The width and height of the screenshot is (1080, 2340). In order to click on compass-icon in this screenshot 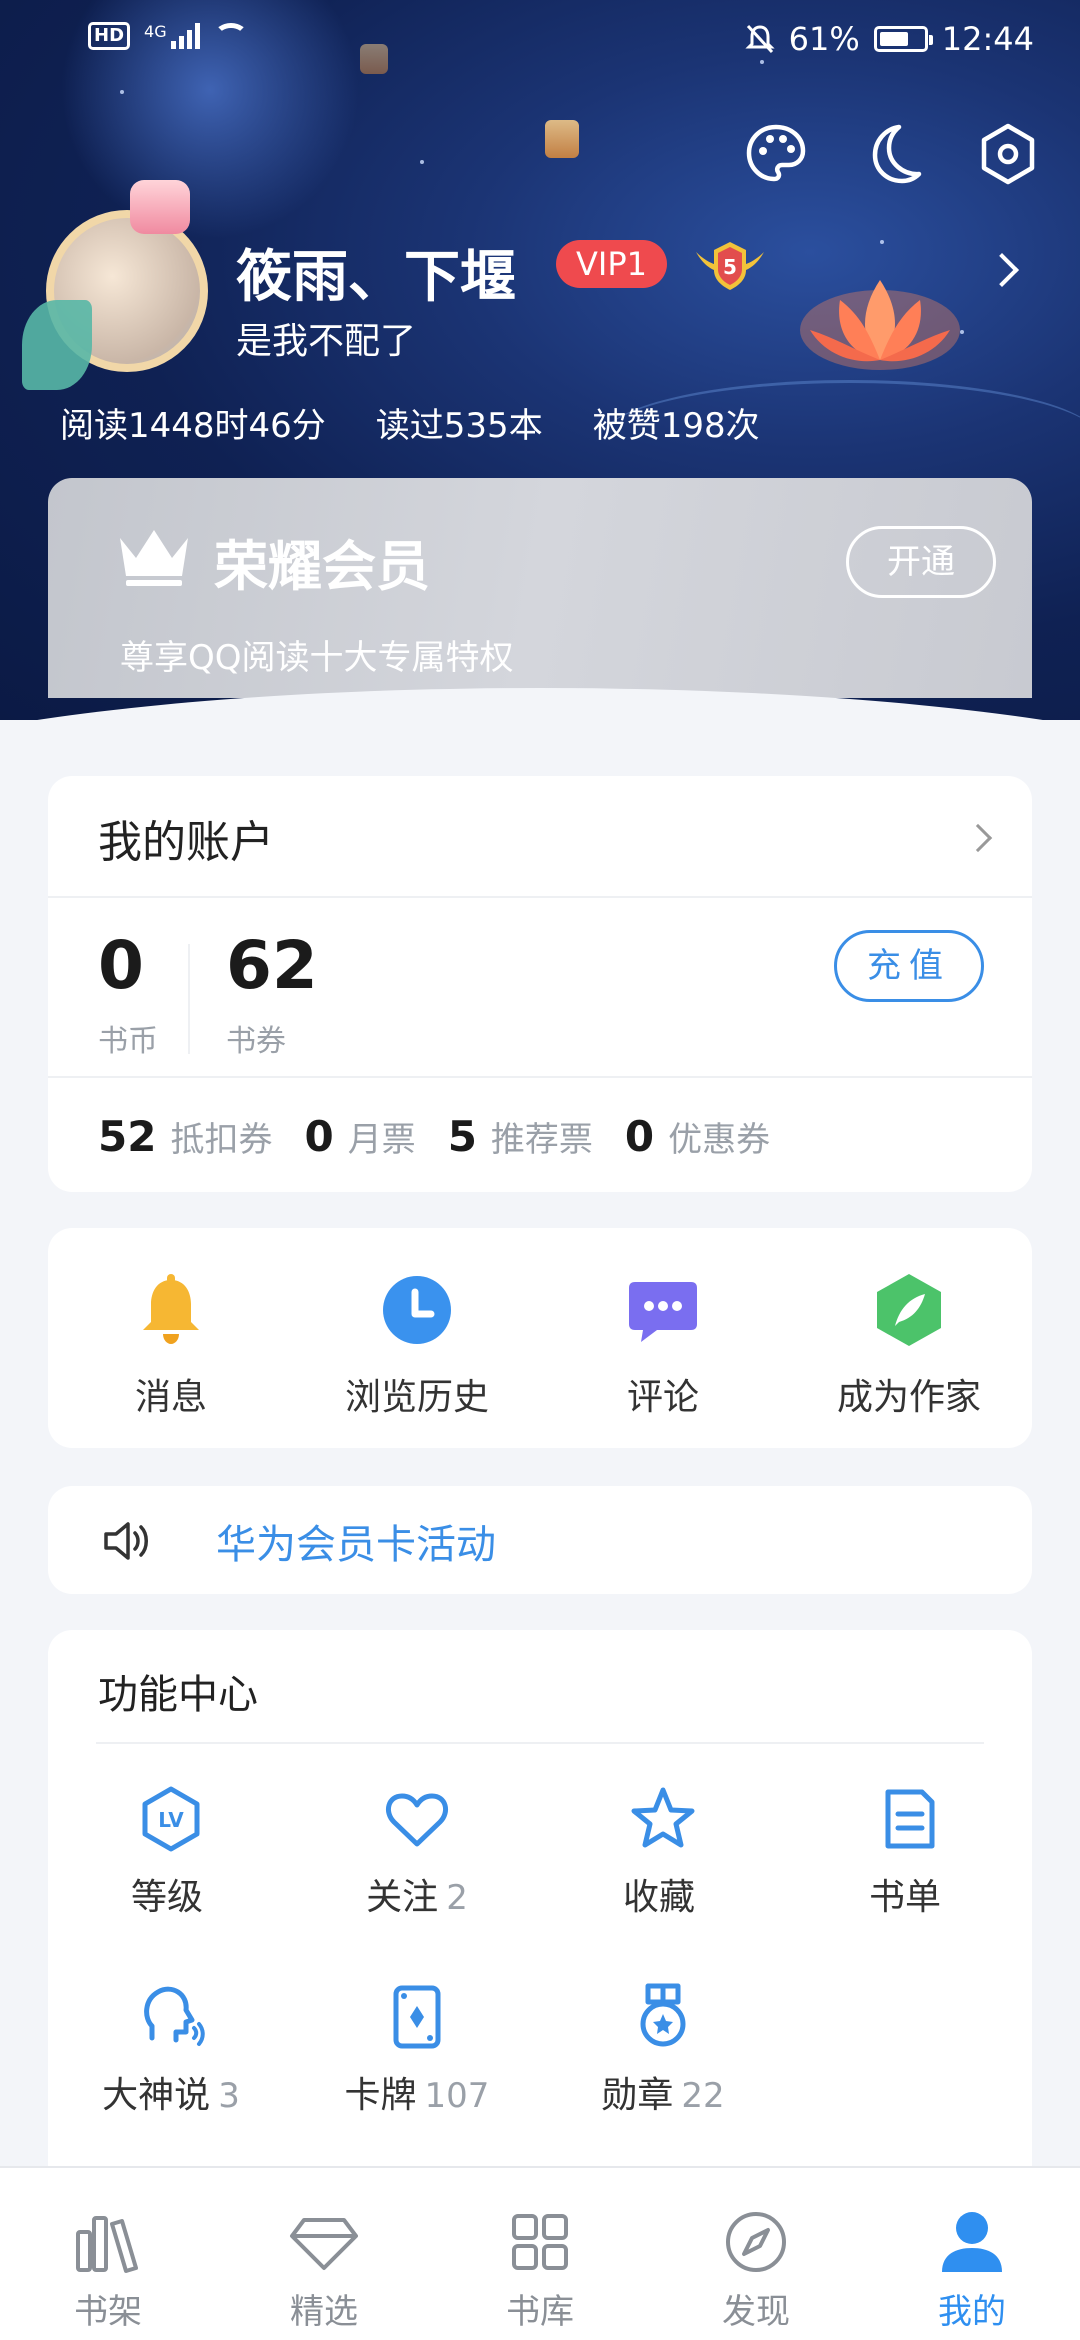, I will do `click(756, 2242)`.